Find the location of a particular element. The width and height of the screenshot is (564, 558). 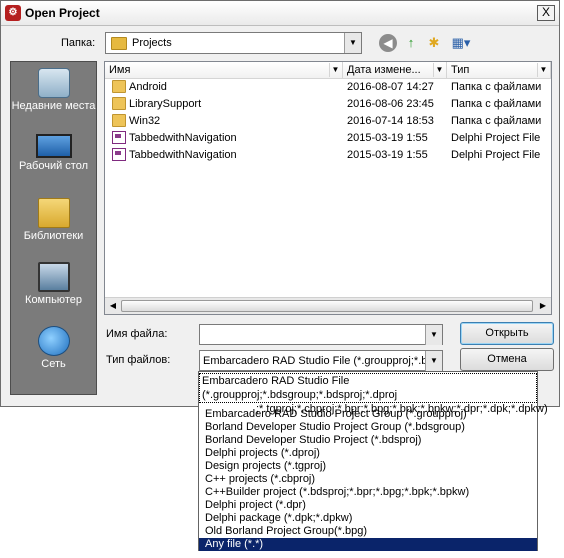

window-title: Open Project is located at coordinates (62, 13).